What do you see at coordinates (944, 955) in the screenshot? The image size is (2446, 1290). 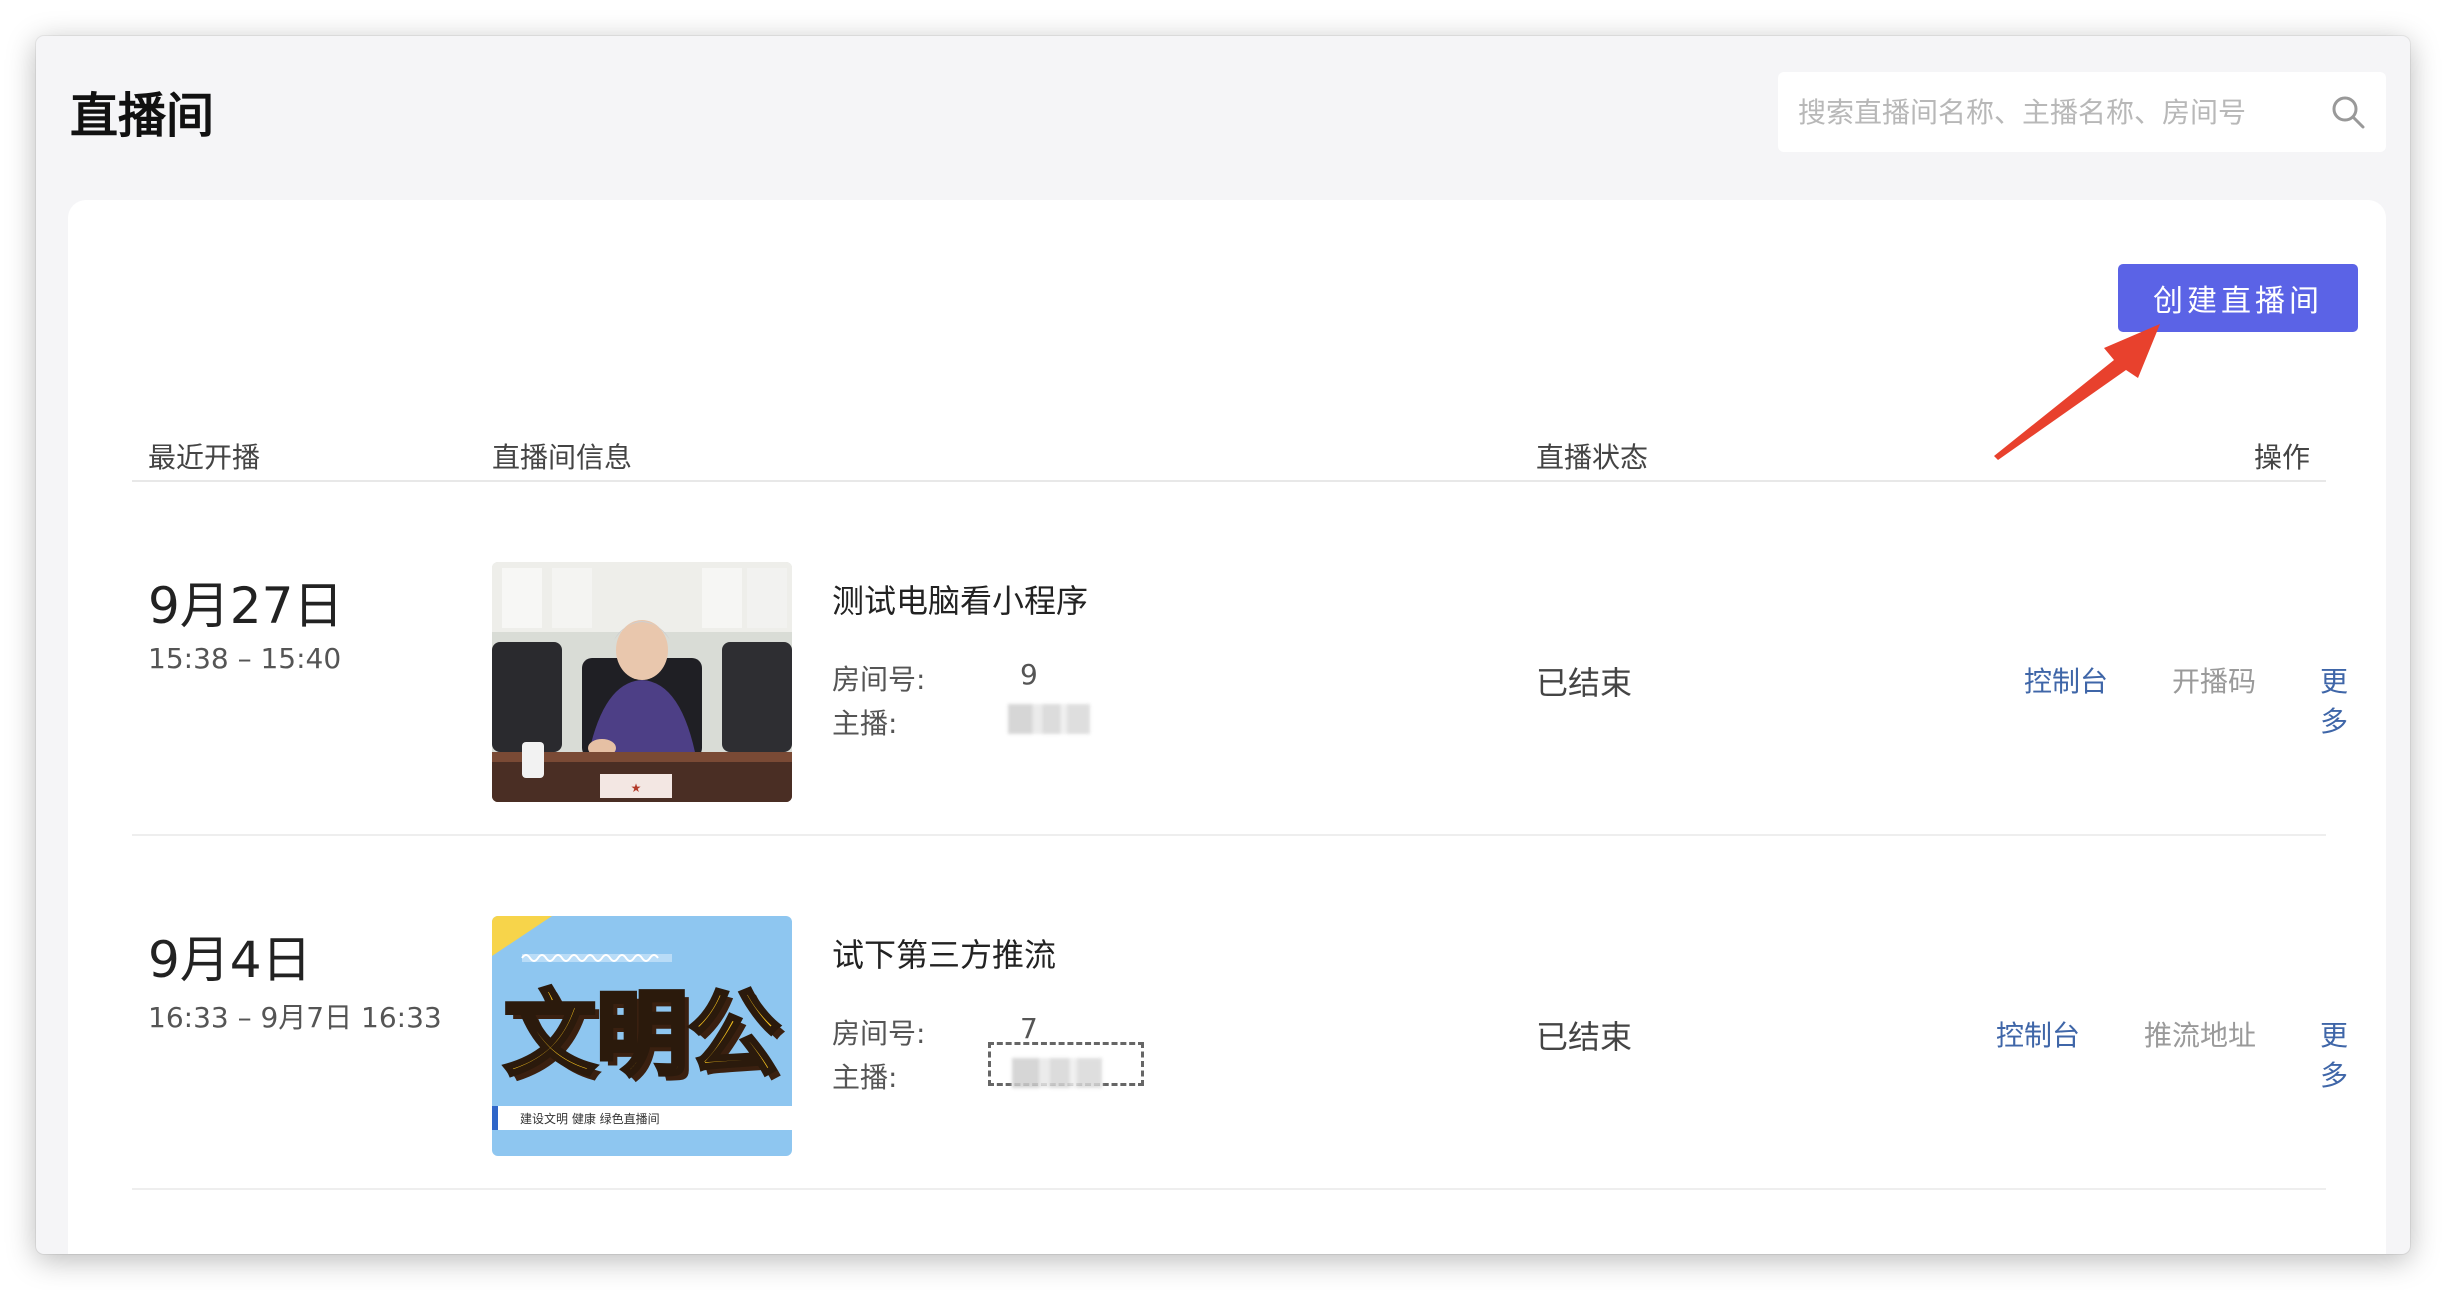 I see `room-name: 试下第三方推流` at bounding box center [944, 955].